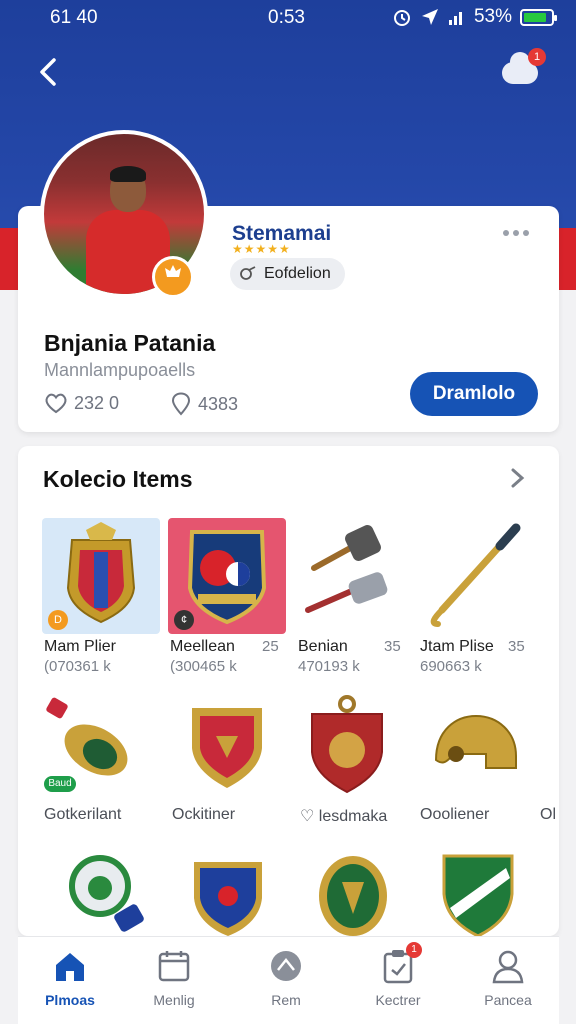  What do you see at coordinates (58, 620) in the screenshot?
I see `coin-badge-icon: D` at bounding box center [58, 620].